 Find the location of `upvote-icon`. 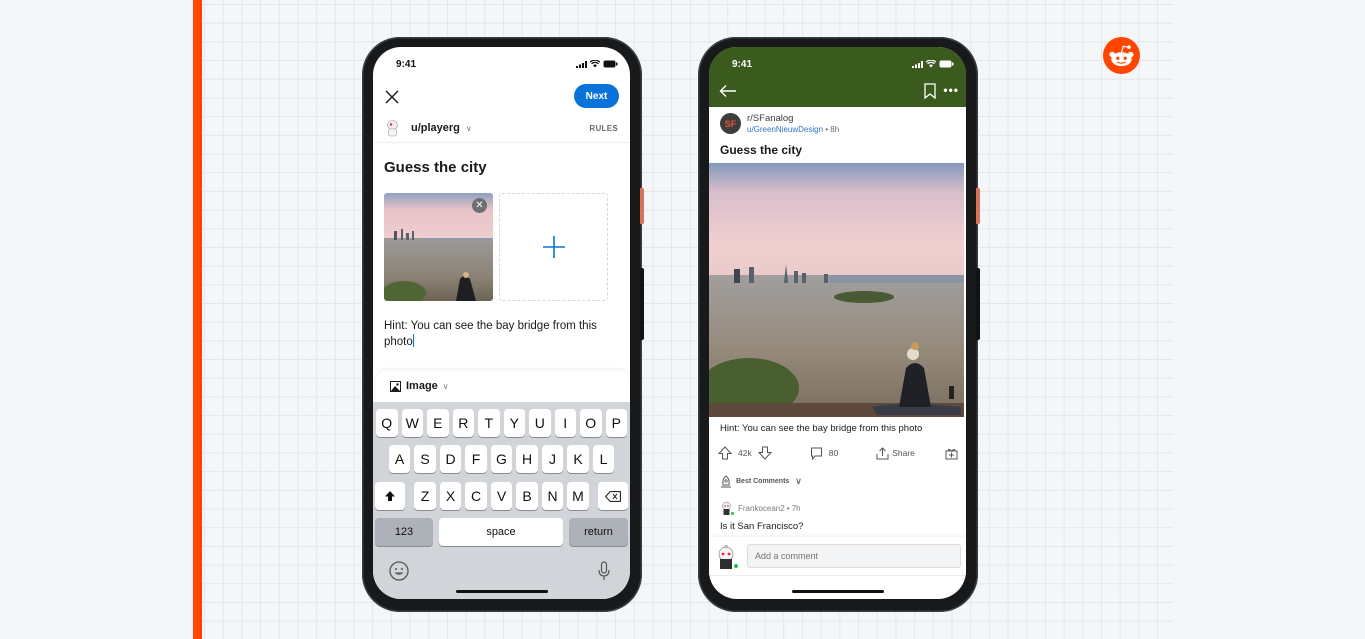

upvote-icon is located at coordinates (725, 453).